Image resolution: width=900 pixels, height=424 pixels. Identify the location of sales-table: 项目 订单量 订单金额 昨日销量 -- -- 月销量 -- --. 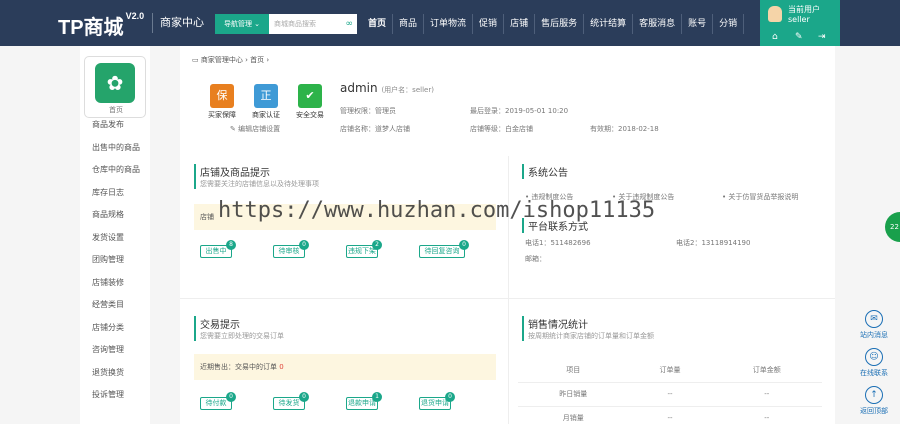
(670, 391).